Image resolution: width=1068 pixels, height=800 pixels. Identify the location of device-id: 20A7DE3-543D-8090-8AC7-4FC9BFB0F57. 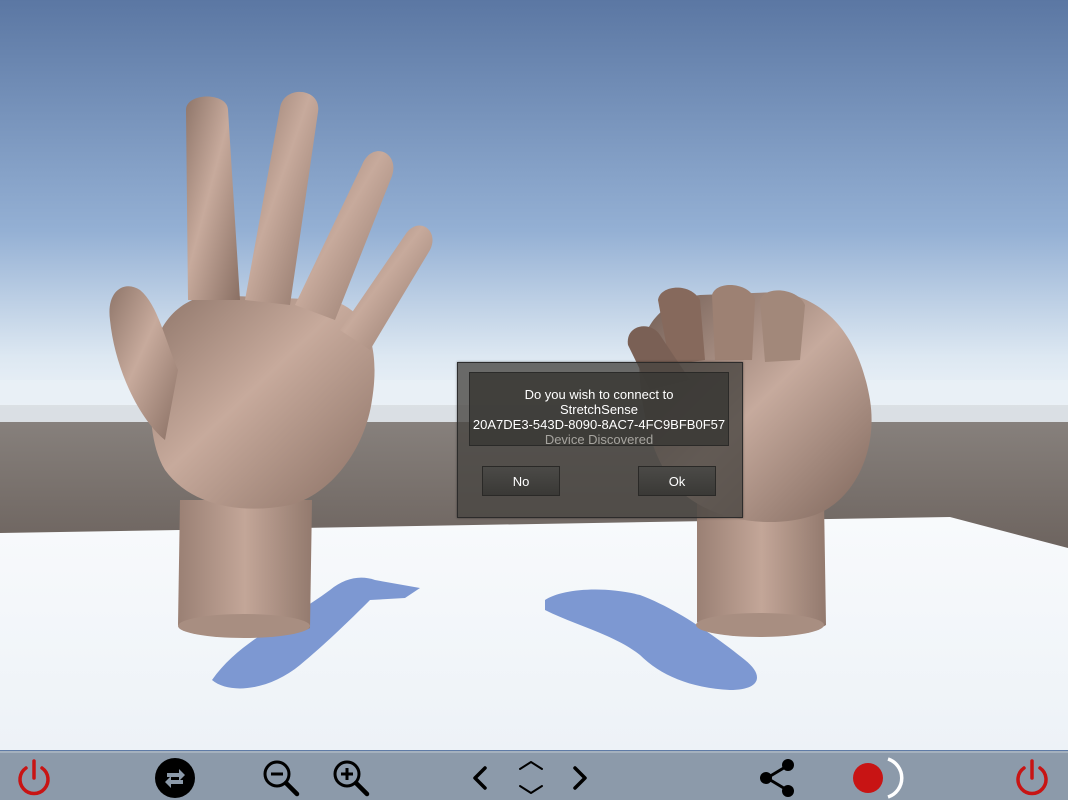
(599, 424).